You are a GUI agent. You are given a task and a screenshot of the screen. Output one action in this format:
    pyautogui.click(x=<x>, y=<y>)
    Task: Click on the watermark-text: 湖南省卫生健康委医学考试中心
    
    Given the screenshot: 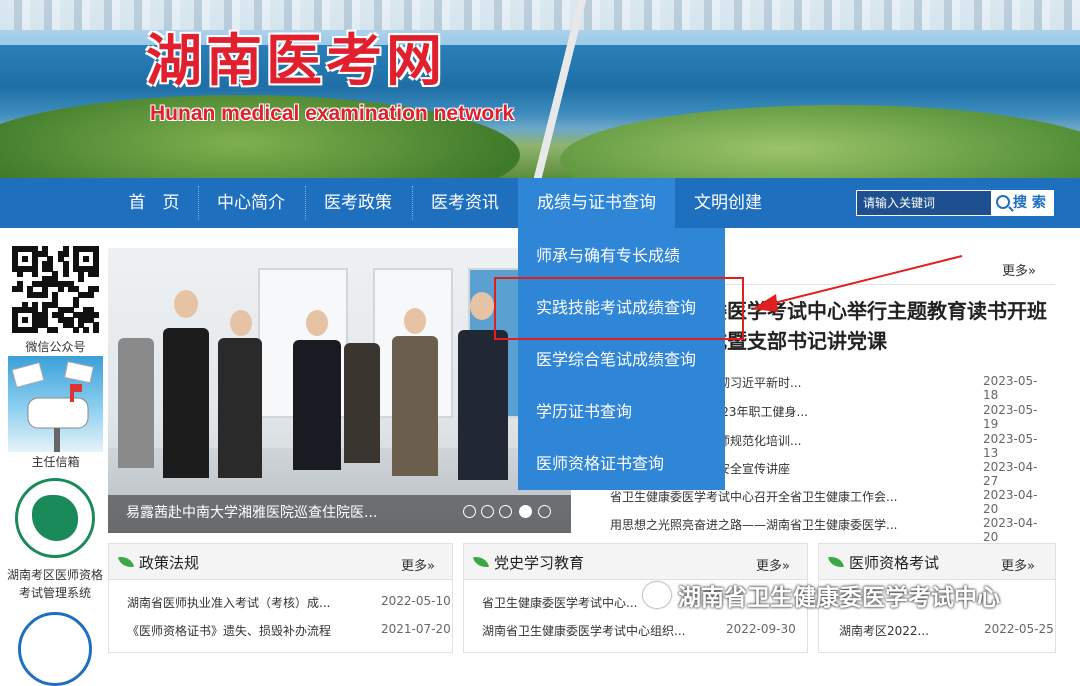 What is the action you would take?
    pyautogui.click(x=839, y=598)
    